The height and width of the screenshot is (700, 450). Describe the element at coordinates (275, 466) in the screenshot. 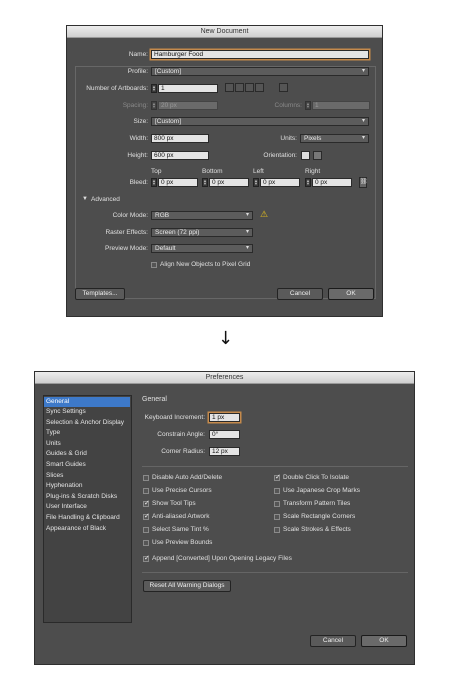

I see `divider` at that location.